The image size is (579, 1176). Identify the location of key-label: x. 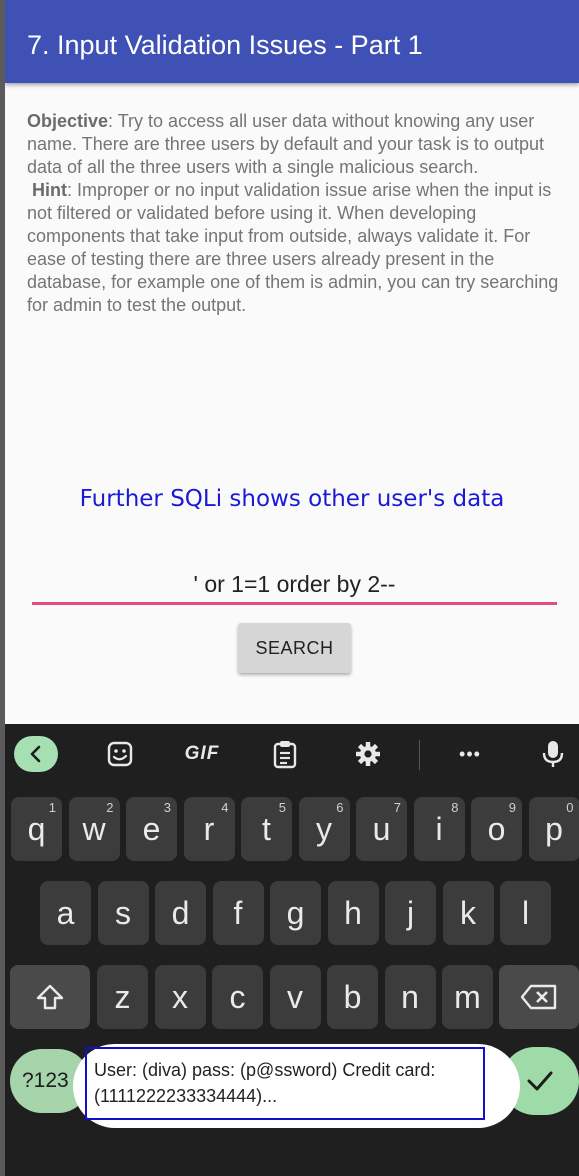
(180, 996).